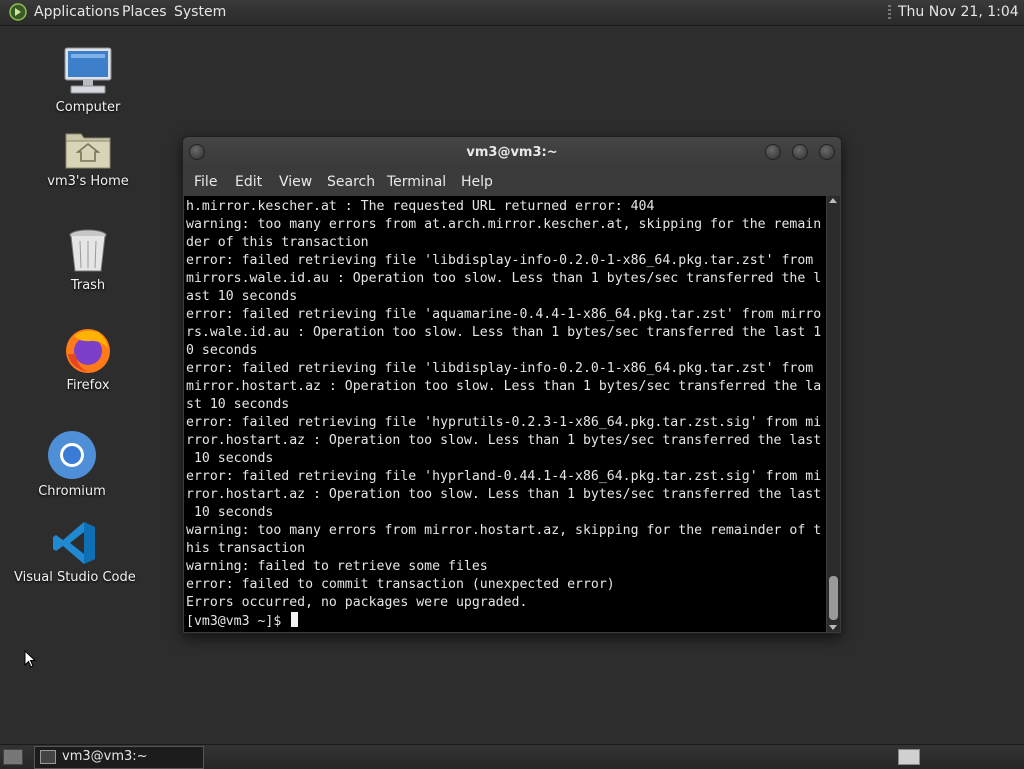 The height and width of the screenshot is (769, 1024). Describe the element at coordinates (88, 250) in the screenshot. I see `trash-icon` at that location.